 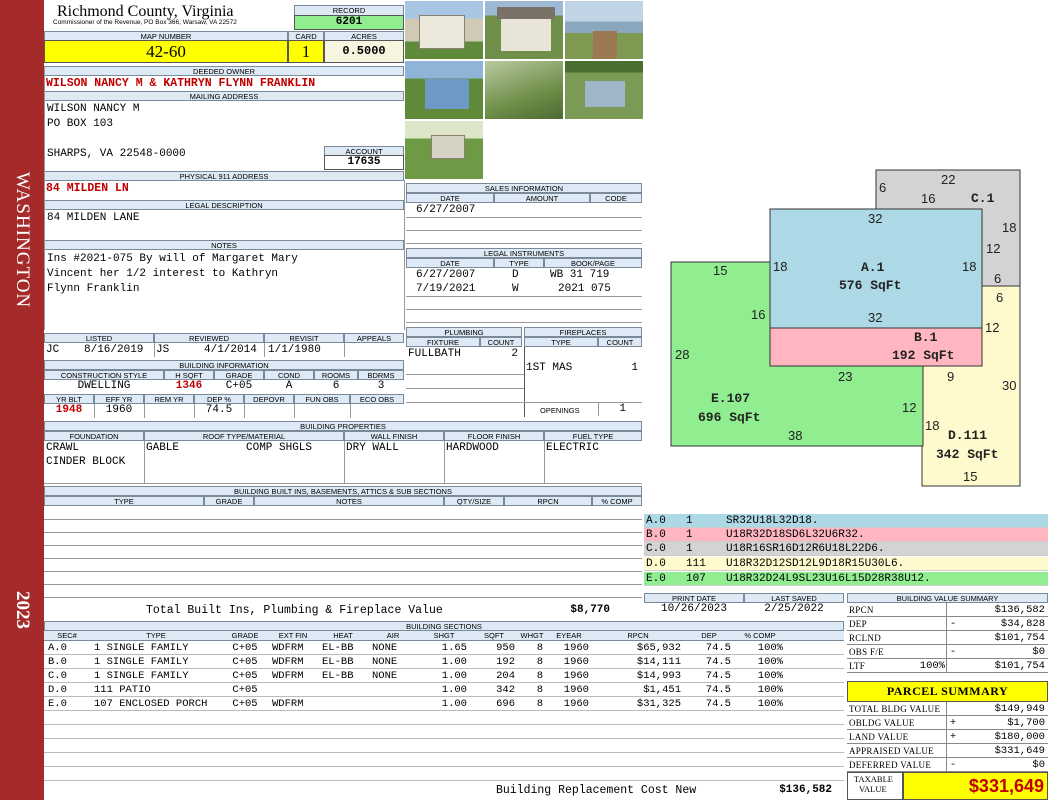 What do you see at coordinates (993, 248) in the screenshot?
I see `dim-c-r12: 12` at bounding box center [993, 248].